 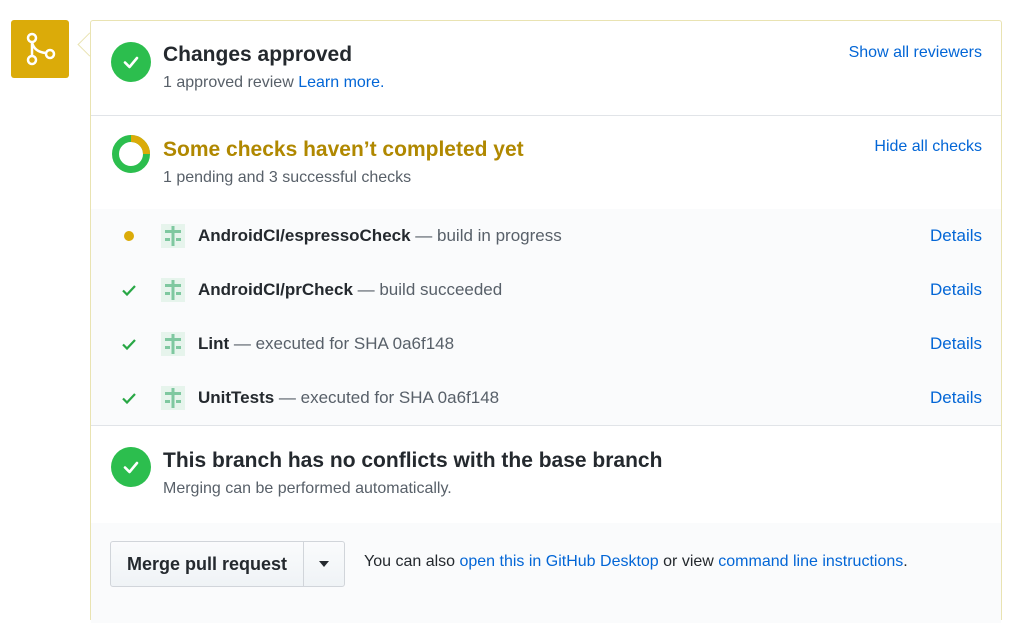 I want to click on check-name: Lint, so click(x=214, y=343).